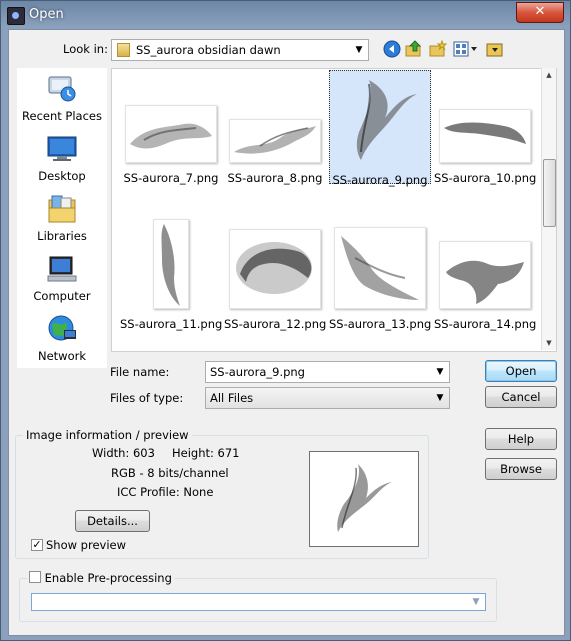 The height and width of the screenshot is (641, 571). I want to click on preview-image, so click(364, 498).